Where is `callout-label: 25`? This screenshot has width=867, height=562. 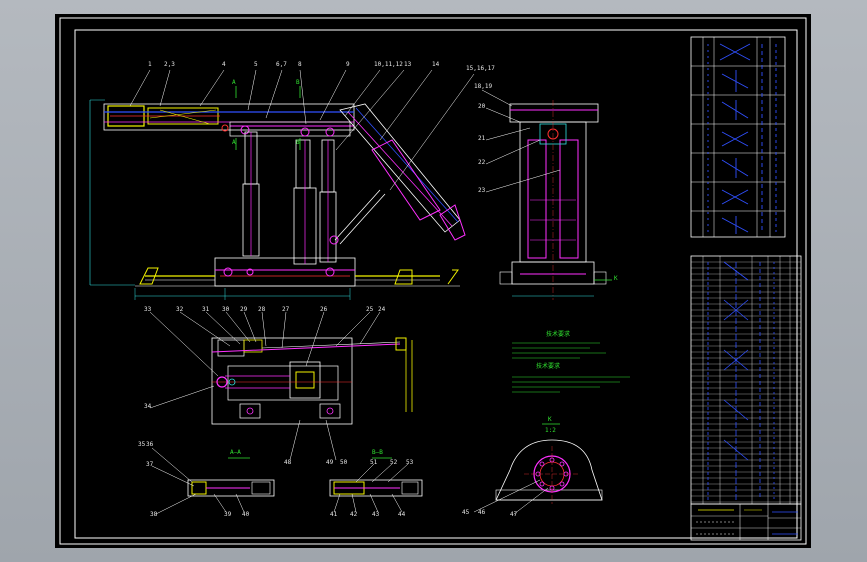 callout-label: 25 is located at coordinates (370, 309).